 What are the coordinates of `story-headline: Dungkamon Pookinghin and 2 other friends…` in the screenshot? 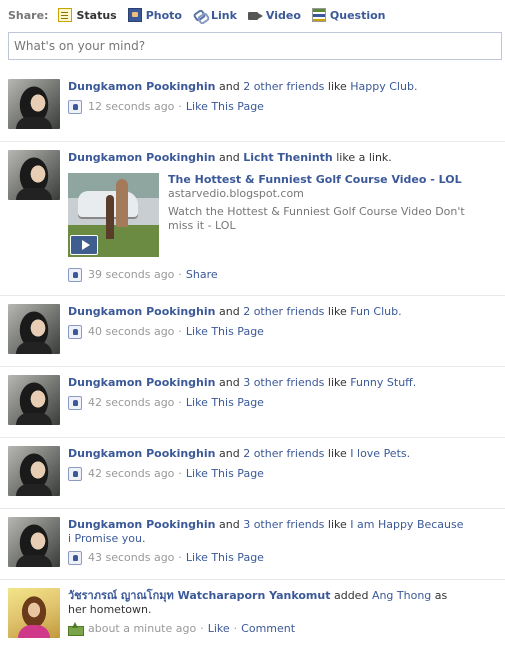 It's located at (283, 312).